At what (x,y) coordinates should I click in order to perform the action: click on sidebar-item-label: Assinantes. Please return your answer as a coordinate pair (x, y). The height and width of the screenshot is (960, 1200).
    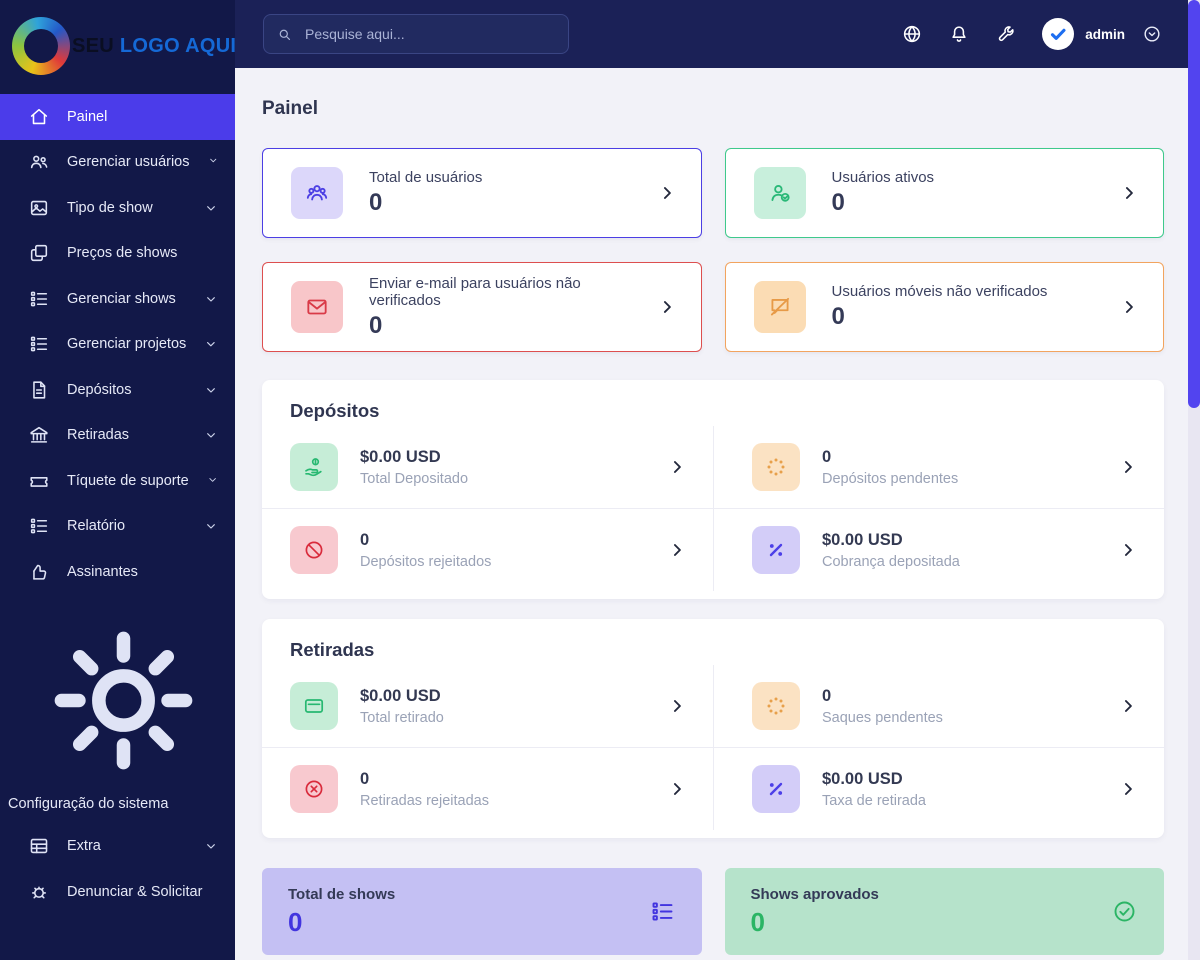
    Looking at the image, I should click on (102, 571).